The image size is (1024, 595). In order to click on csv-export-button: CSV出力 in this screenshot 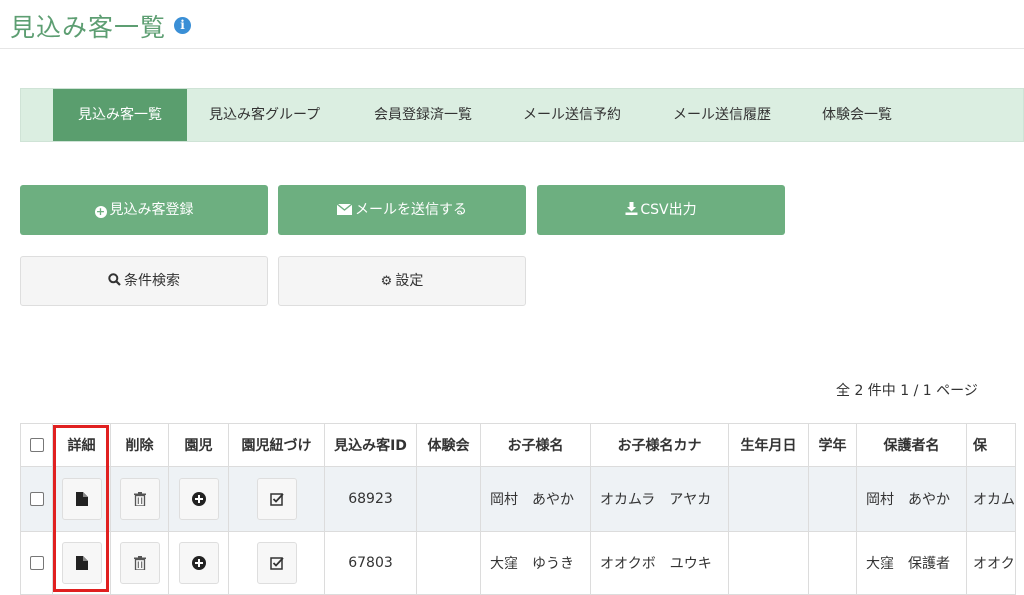, I will do `click(661, 210)`.